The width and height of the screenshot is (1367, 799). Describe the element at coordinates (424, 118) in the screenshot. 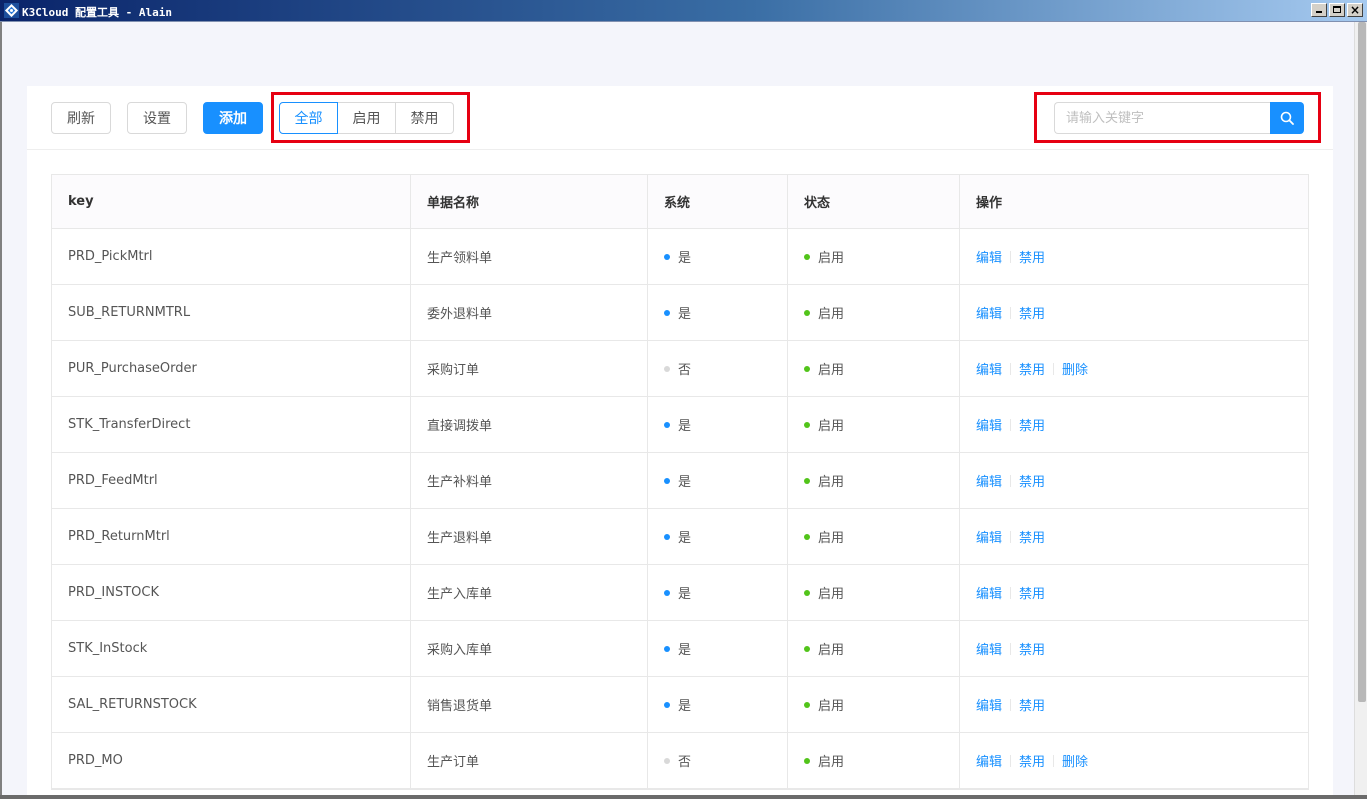

I see `filter-disabled: 禁用` at that location.